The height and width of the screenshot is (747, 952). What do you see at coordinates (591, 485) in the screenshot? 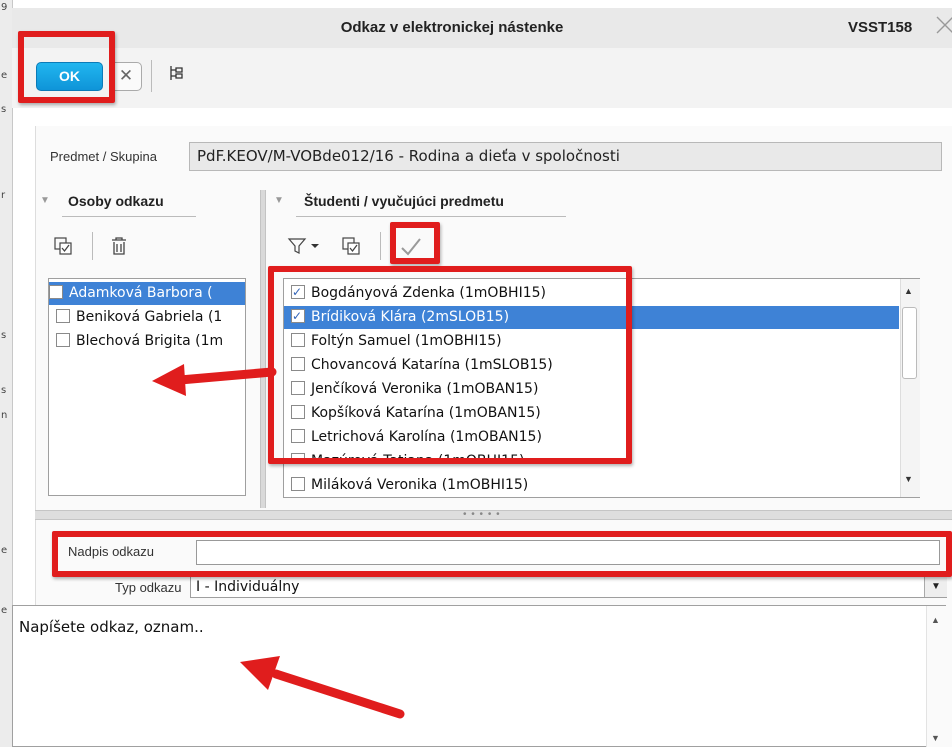
I see `list-item: Miláková Veronika (1mOBHI15)` at bounding box center [591, 485].